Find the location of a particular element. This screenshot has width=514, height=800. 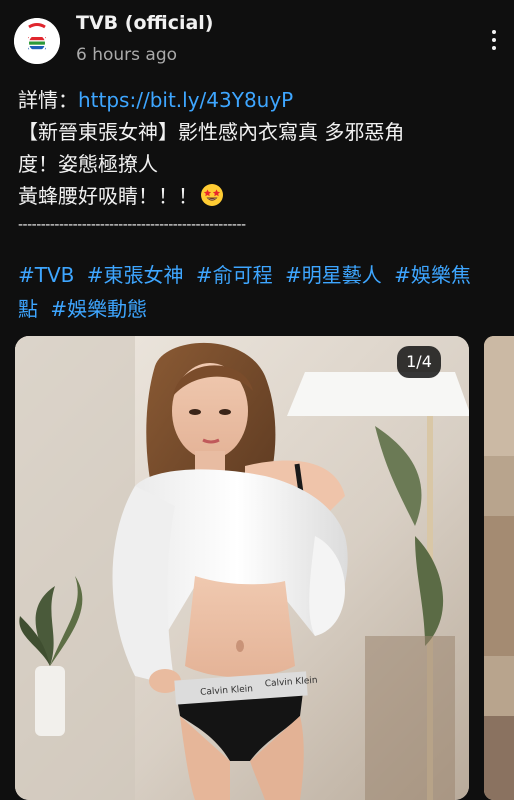

details-label: 詳情： is located at coordinates (48, 100).